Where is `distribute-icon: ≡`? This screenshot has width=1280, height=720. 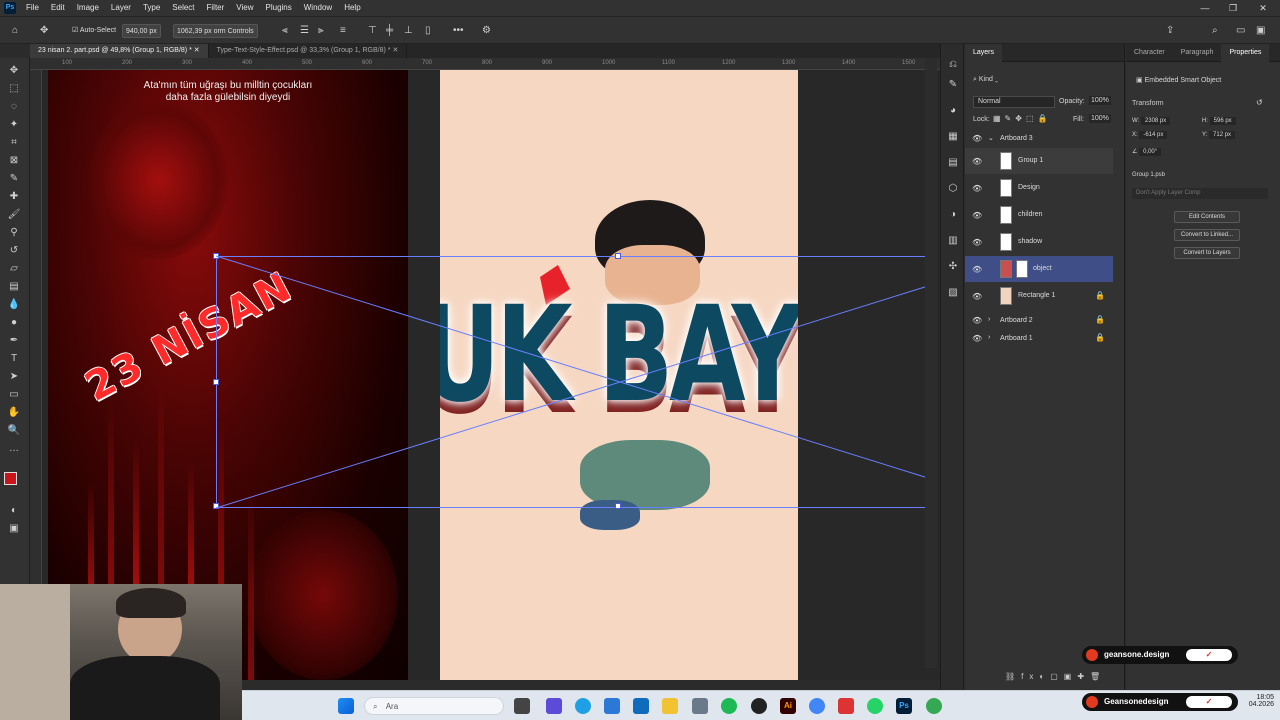
distribute-icon: ≡ is located at coordinates (343, 31).